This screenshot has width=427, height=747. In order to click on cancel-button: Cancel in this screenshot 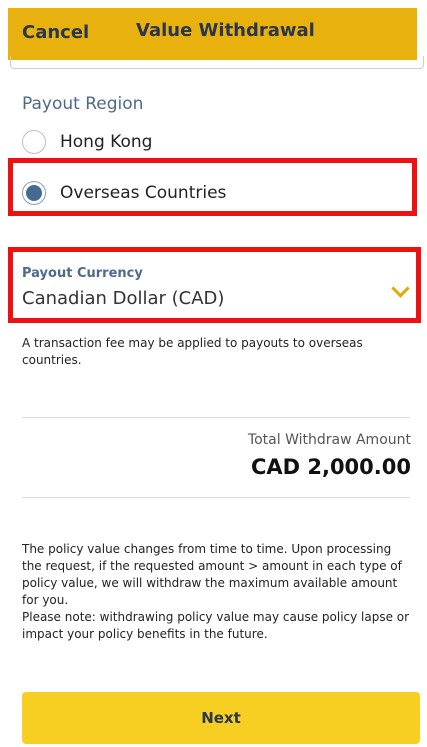, I will do `click(55, 32)`.